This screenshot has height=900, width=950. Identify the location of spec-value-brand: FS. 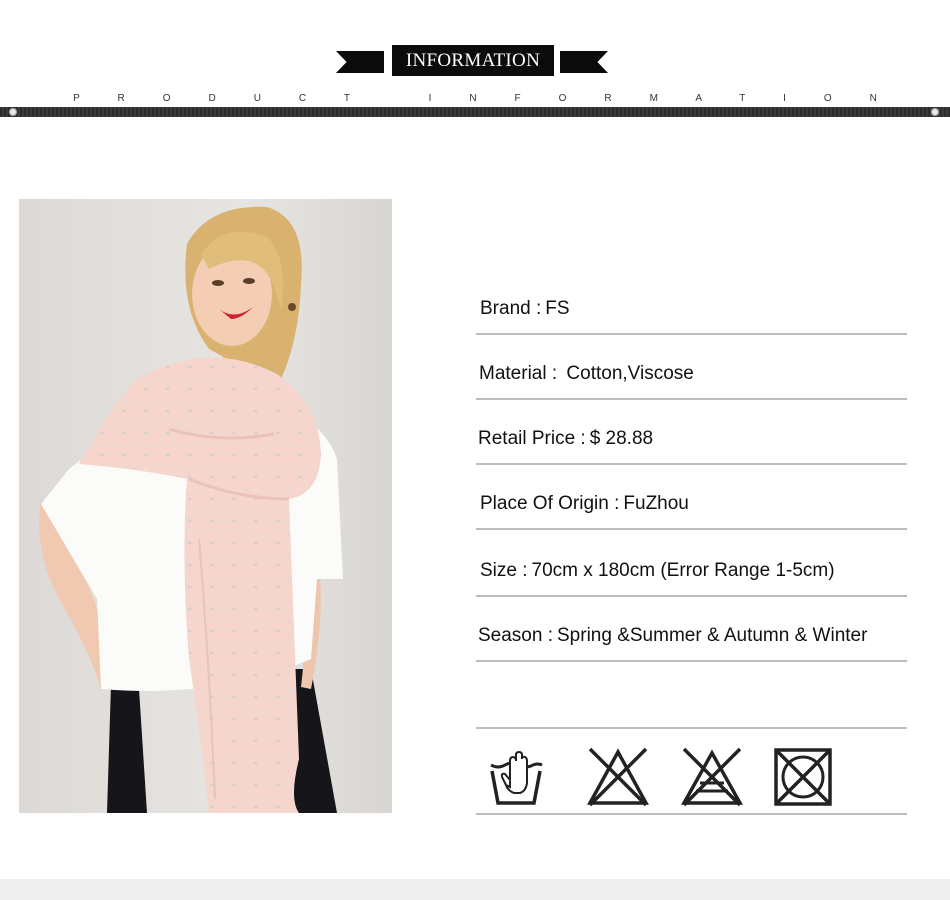
(557, 308).